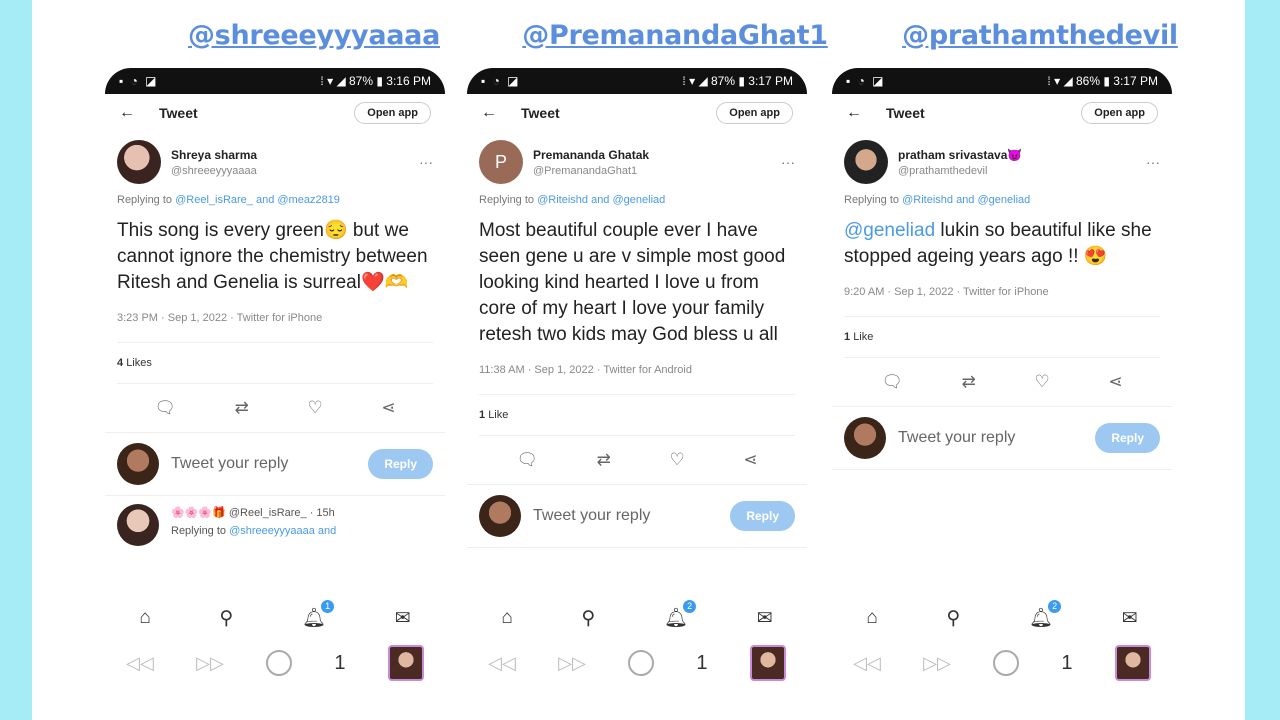  I want to click on display-name: Shreya sharma, so click(295, 155).